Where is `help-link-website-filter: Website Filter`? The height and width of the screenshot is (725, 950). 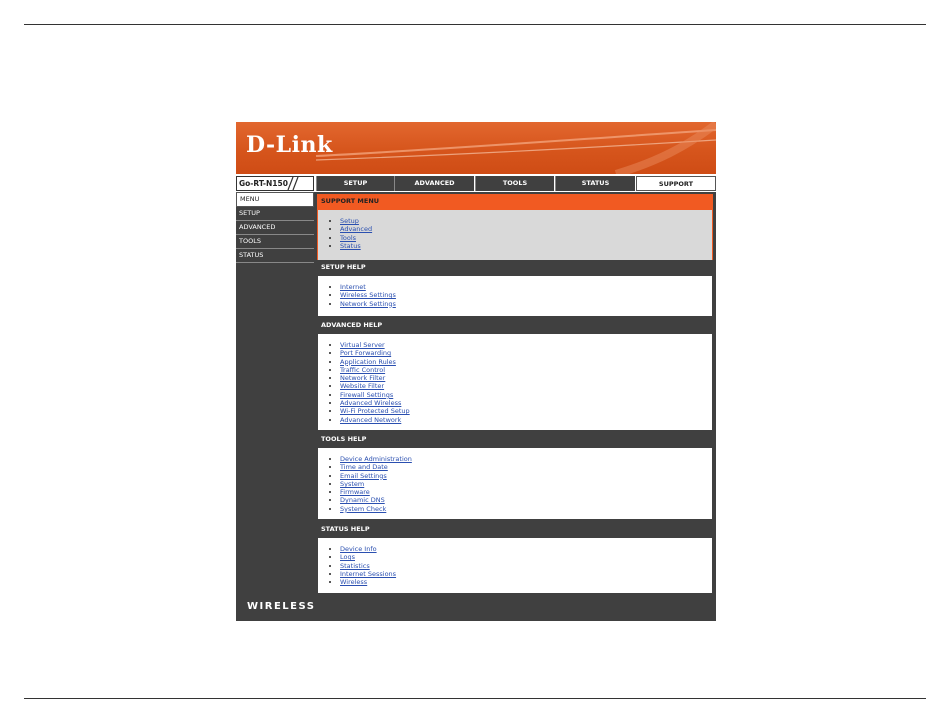 help-link-website-filter: Website Filter is located at coordinates (362, 386).